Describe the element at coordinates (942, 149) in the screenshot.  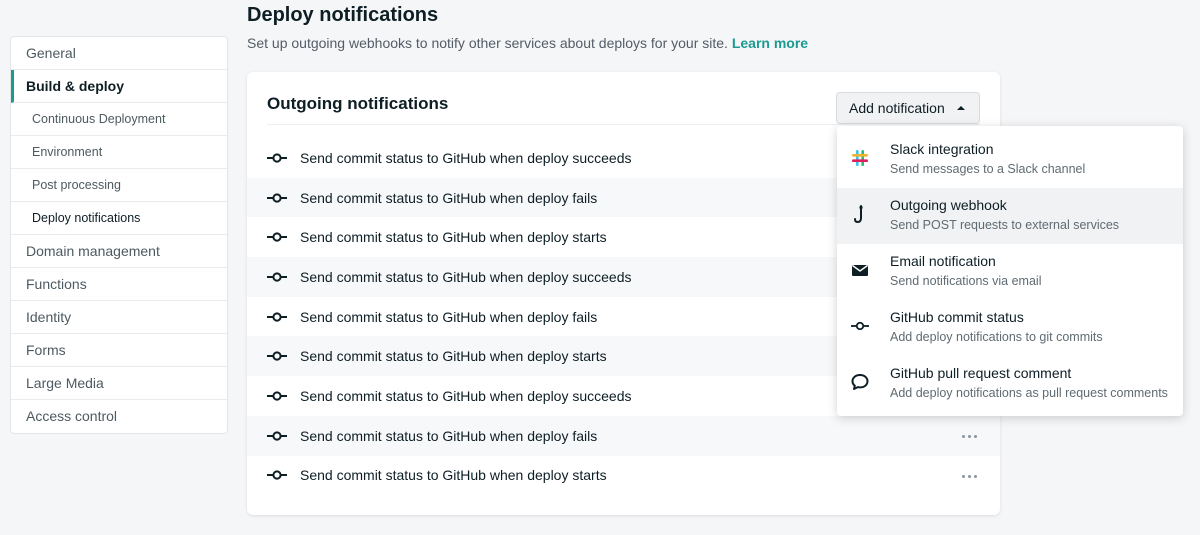
I see `menu-item-title: Slack integration` at that location.